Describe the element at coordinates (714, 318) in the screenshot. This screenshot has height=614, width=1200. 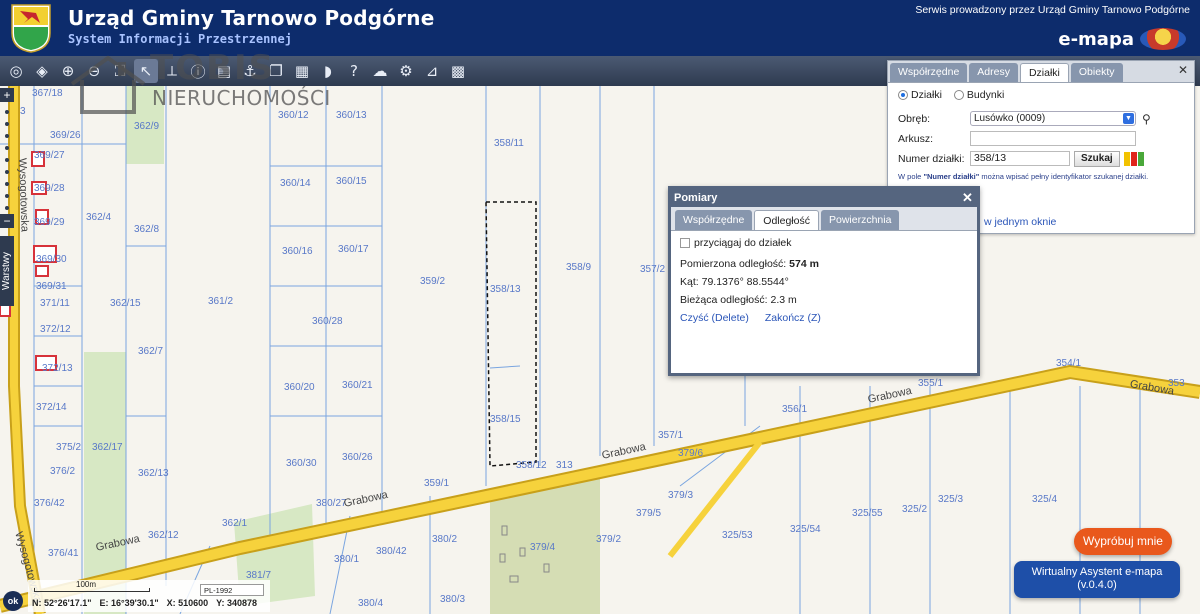
I see `clear-link: Czyść (Delete)` at that location.